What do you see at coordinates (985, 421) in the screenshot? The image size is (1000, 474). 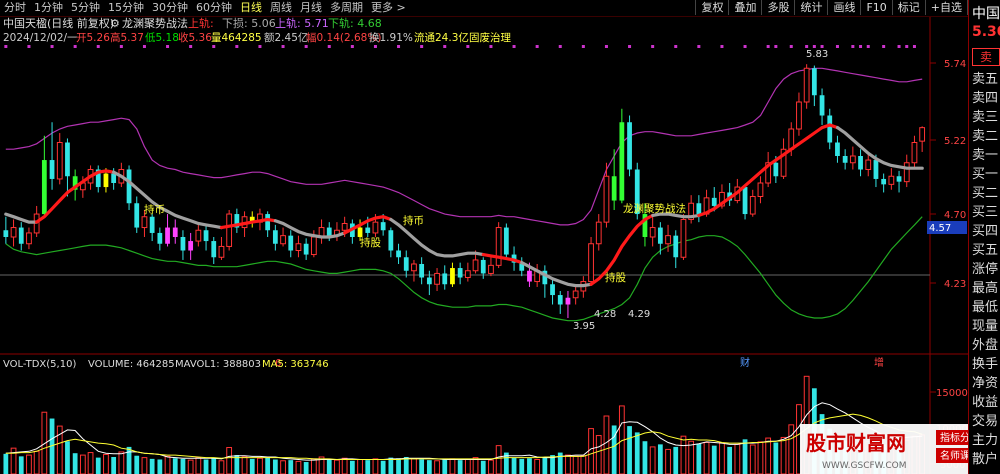 I see `quote-row-label: 交易` at bounding box center [985, 421].